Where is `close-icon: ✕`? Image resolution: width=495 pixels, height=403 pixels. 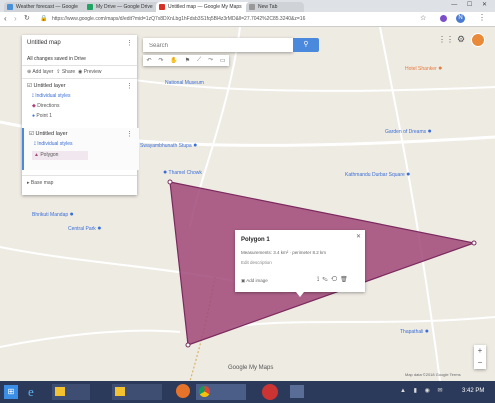 close-icon: ✕ is located at coordinates (358, 236).